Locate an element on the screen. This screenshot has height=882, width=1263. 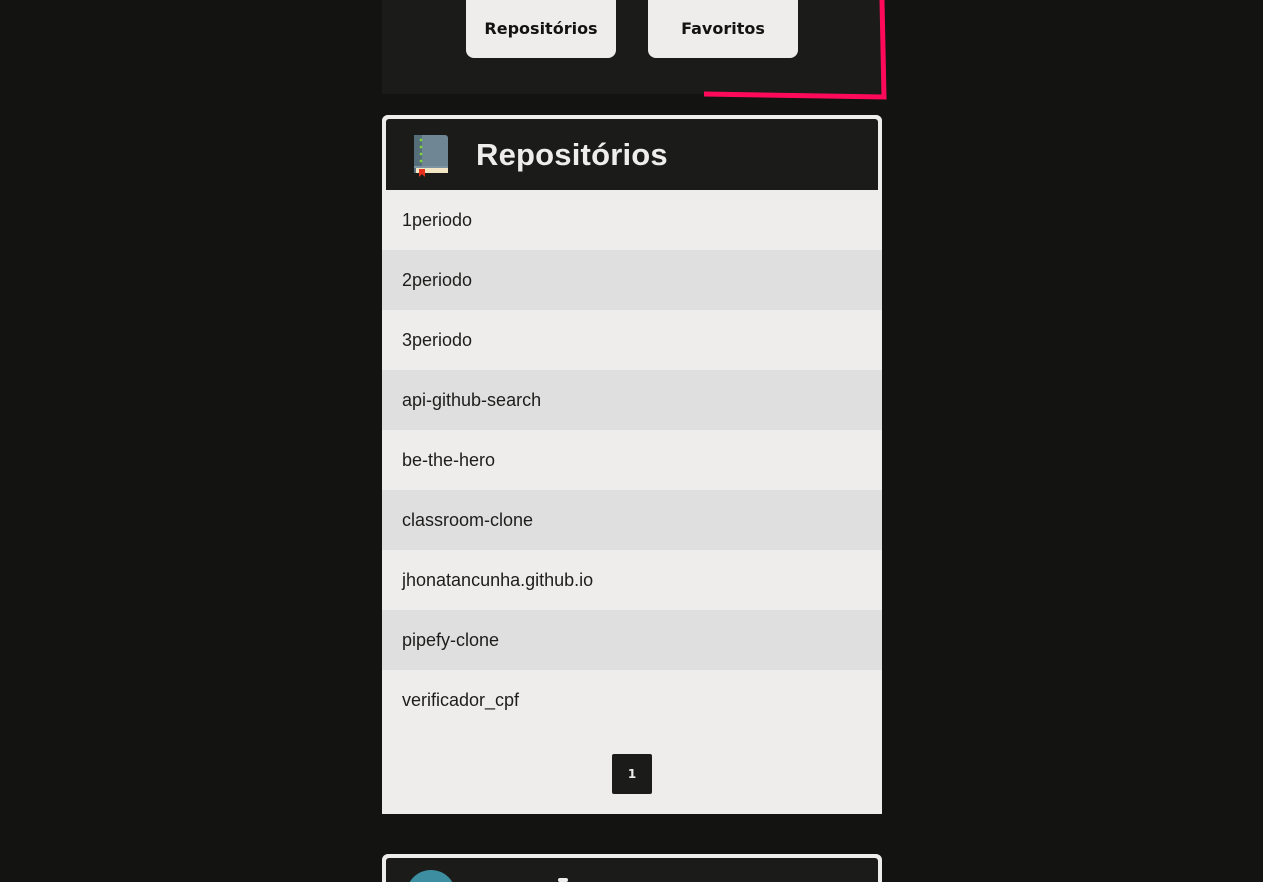
repository-item: be-the-hero is located at coordinates (632, 460).